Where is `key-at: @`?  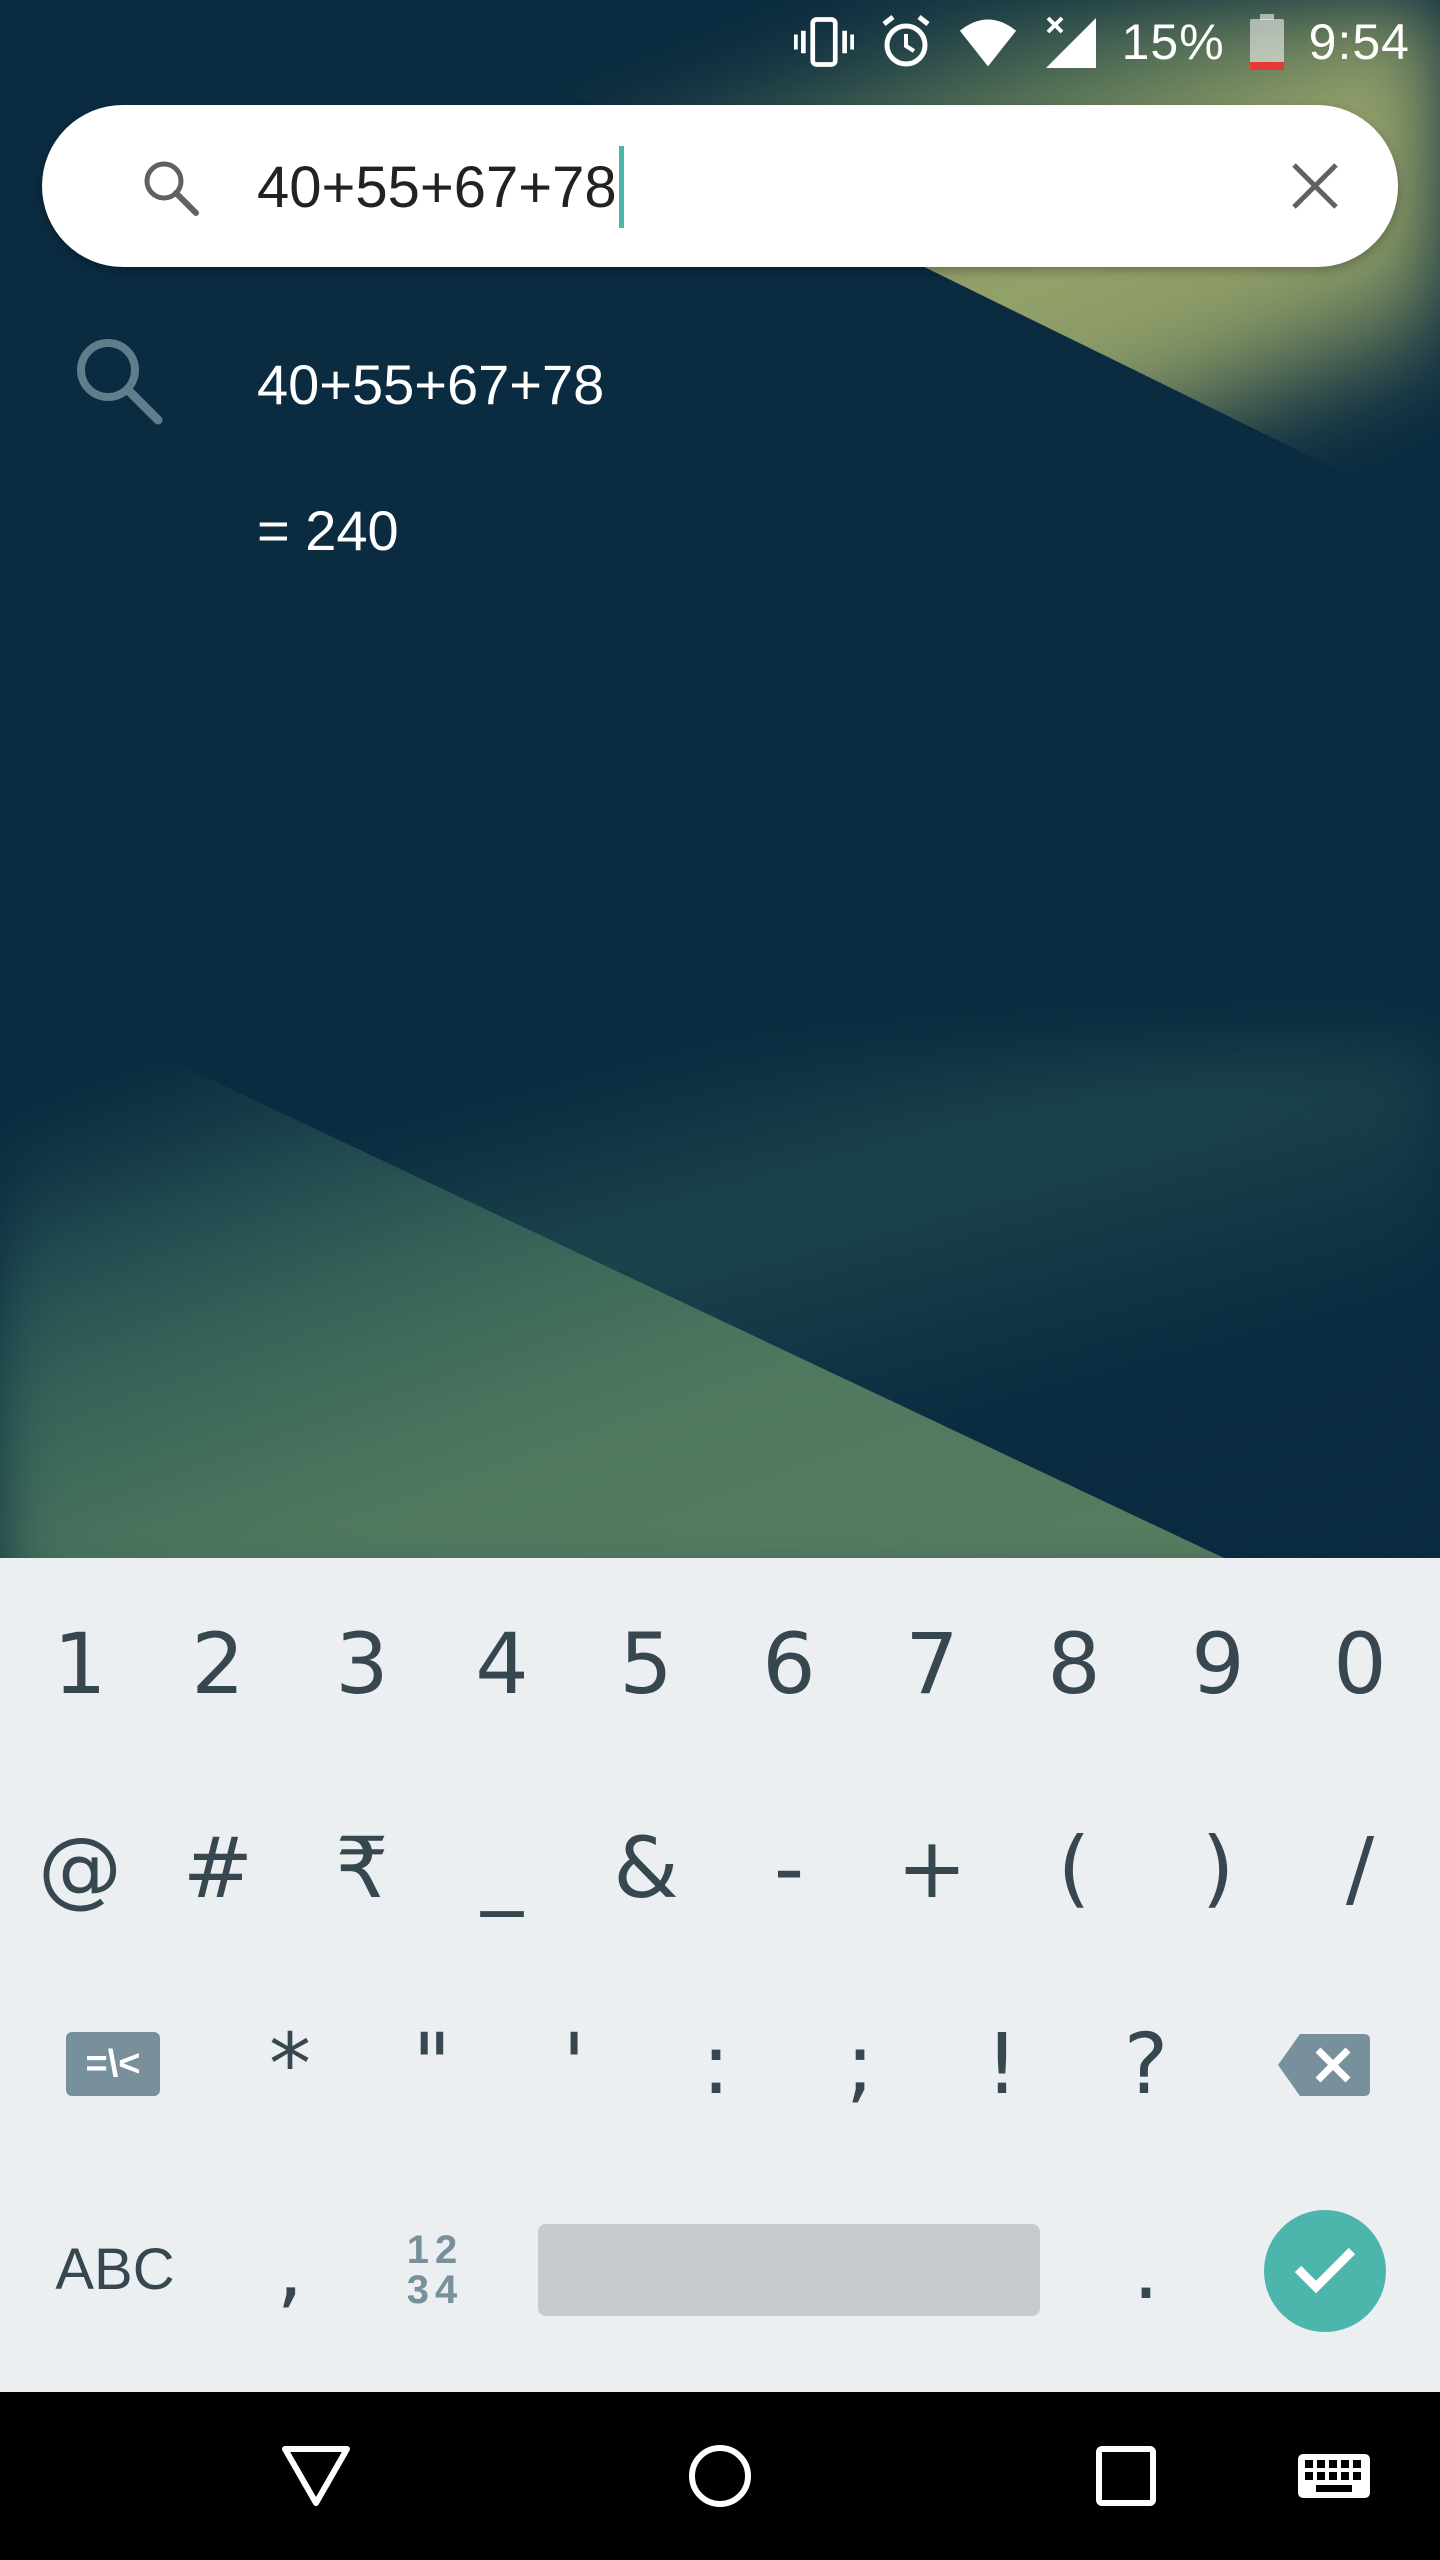 key-at: @ is located at coordinates (80, 1868).